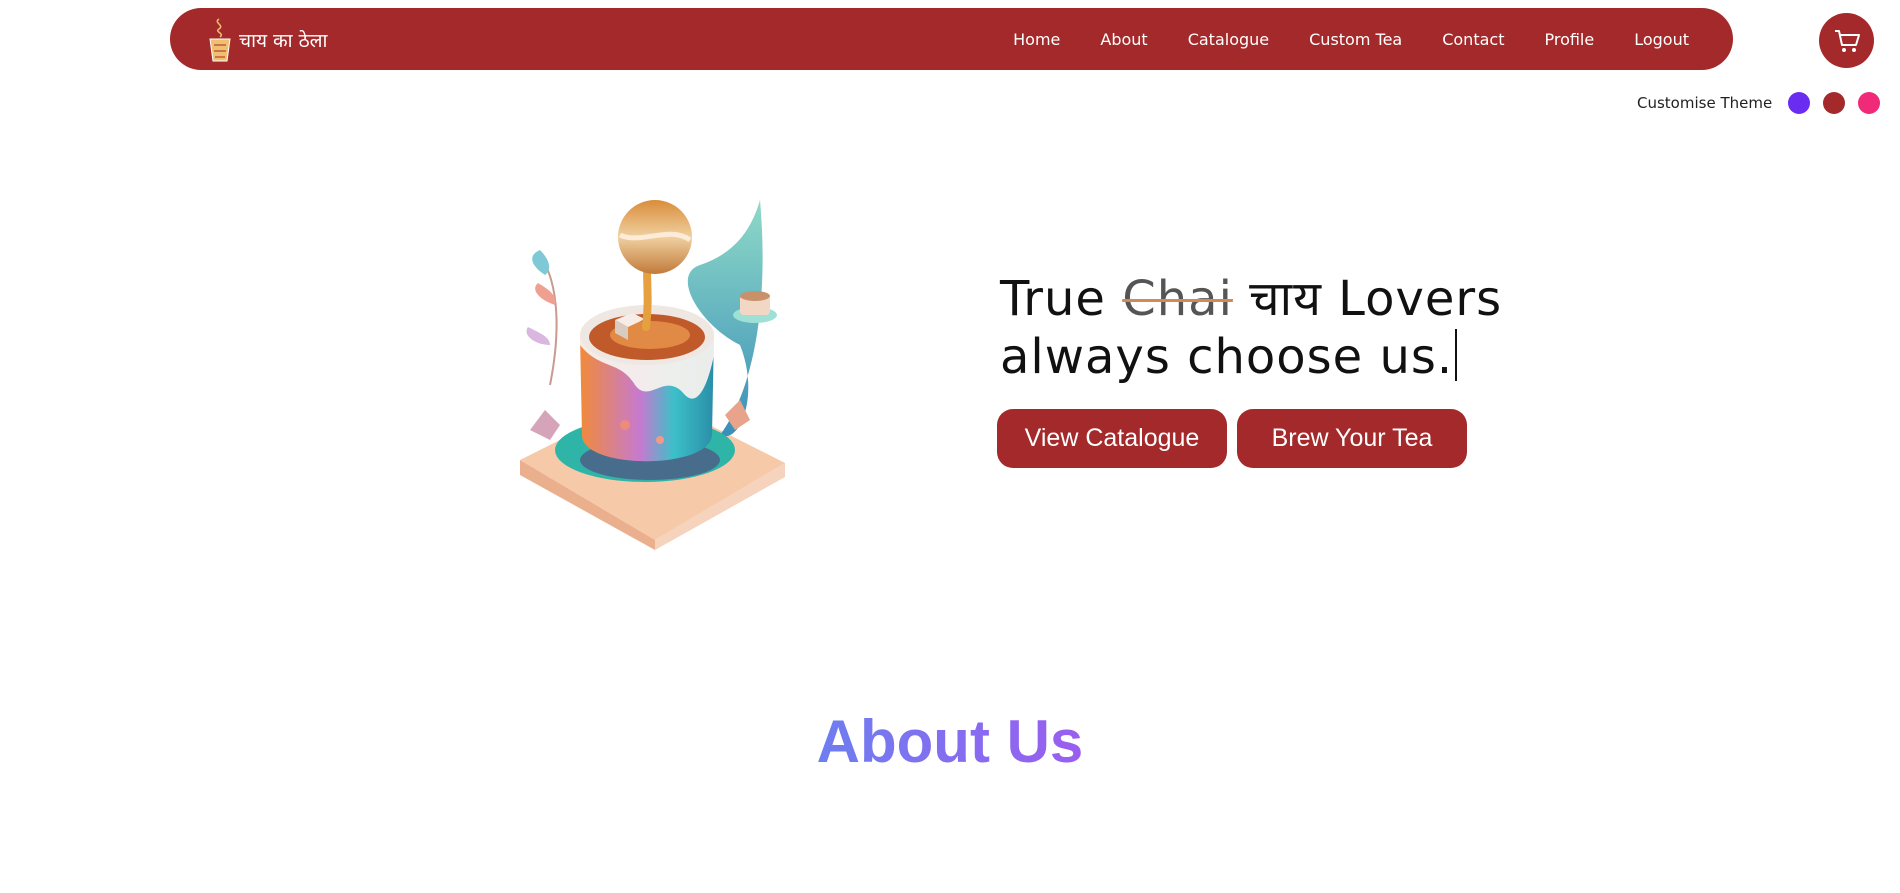 This screenshot has height=893, width=1900. What do you see at coordinates (1799, 103) in the screenshot?
I see `theme-swatch-purple` at bounding box center [1799, 103].